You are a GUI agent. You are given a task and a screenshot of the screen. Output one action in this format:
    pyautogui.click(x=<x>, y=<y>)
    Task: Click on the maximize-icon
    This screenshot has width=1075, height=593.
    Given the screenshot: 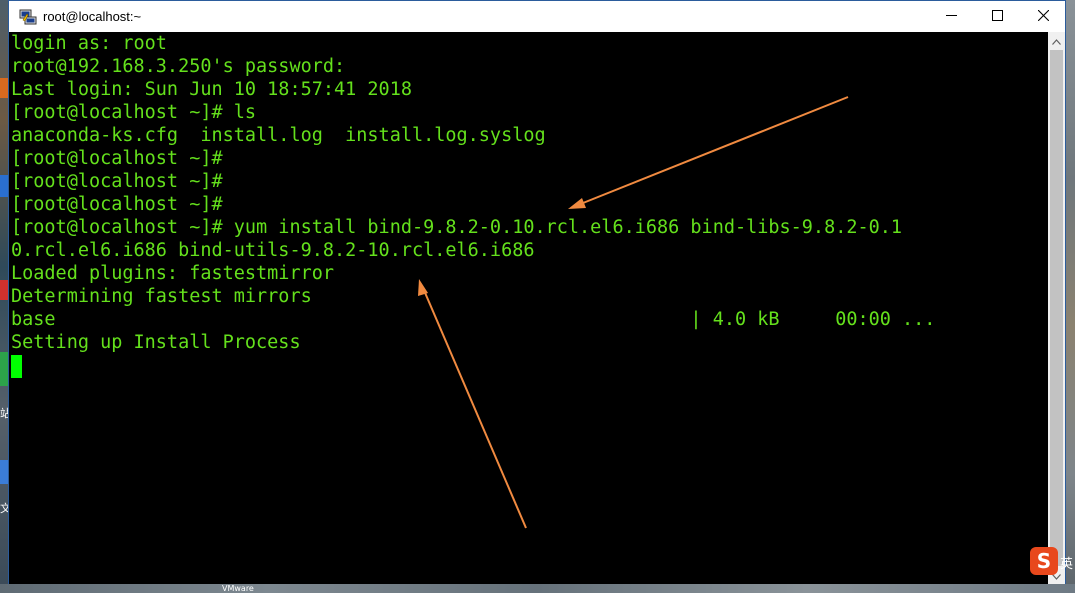 What is the action you would take?
    pyautogui.click(x=997, y=17)
    